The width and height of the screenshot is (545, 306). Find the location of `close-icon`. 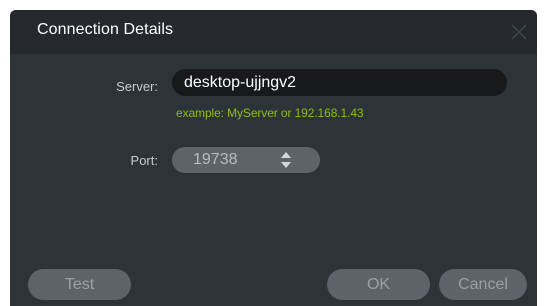

close-icon is located at coordinates (519, 32).